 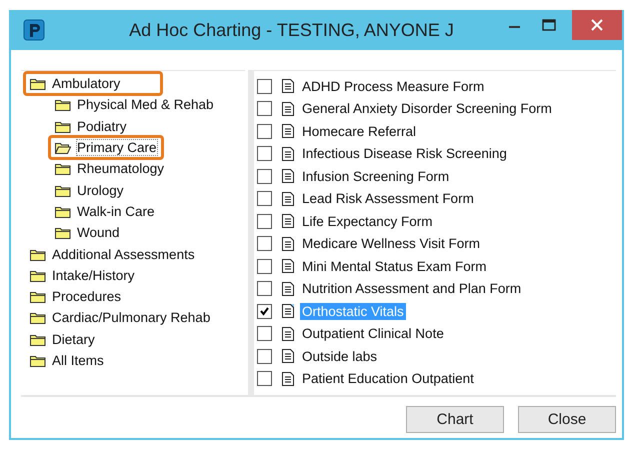 I want to click on form-item: Infusion Screening Form, so click(x=366, y=176).